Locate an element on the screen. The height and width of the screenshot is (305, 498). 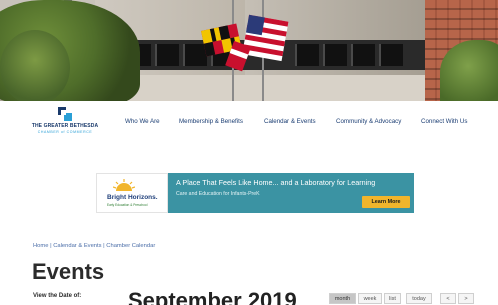
chamber-logo-icon is located at coordinates (65, 114).